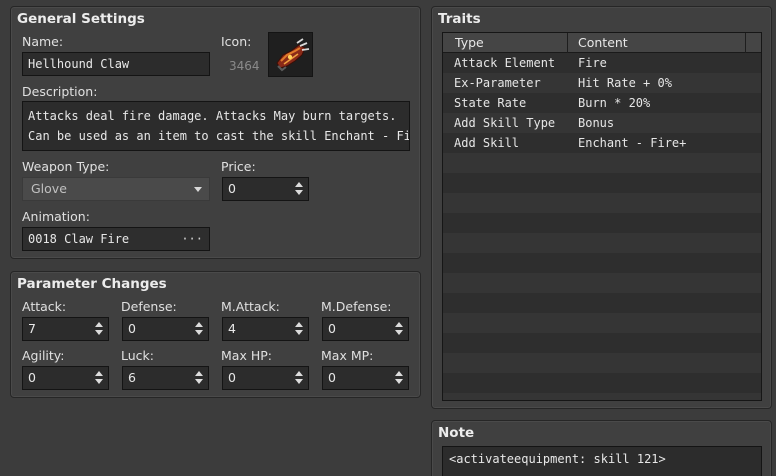 The width and height of the screenshot is (776, 476). What do you see at coordinates (236, 41) in the screenshot?
I see `icon-label: Icon:` at bounding box center [236, 41].